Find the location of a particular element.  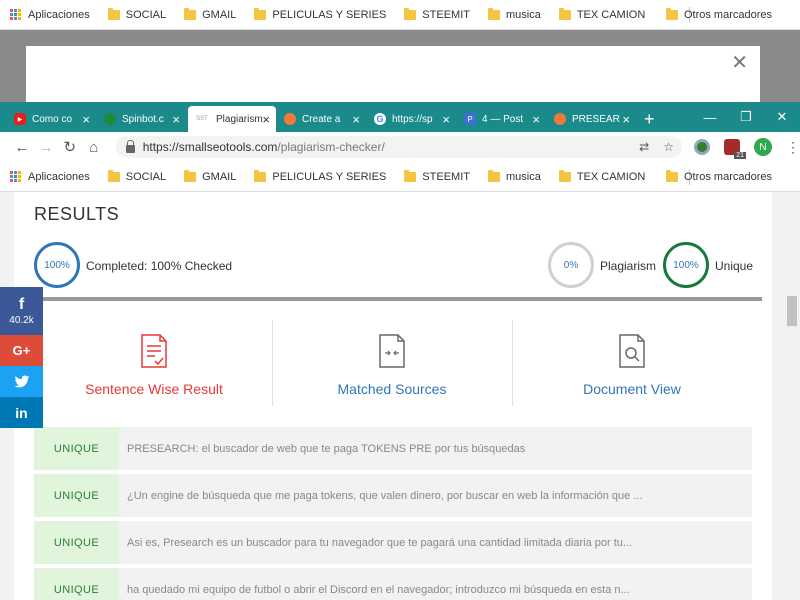

document-view-button: Document View is located at coordinates (632, 363).